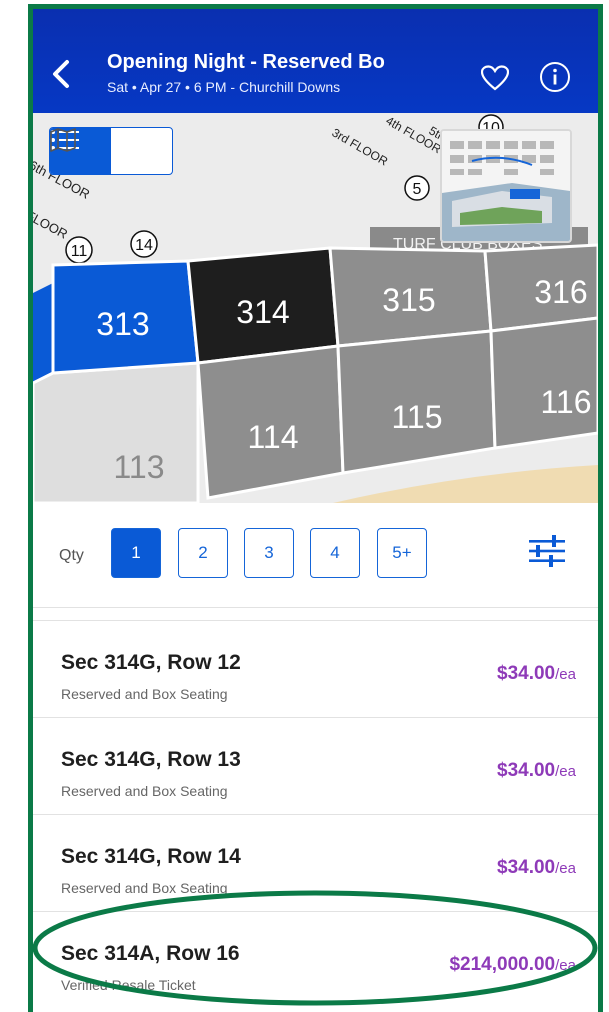 Image resolution: width=609 pixels, height=1012 pixels. Describe the element at coordinates (417, 189) in the screenshot. I see `map-marker: 5` at that location.